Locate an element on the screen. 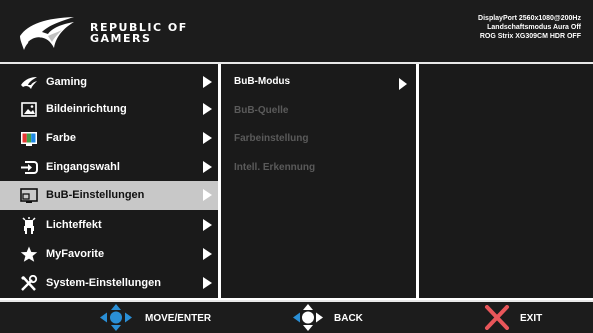 The width and height of the screenshot is (593, 333). back-label: BACK is located at coordinates (348, 318).